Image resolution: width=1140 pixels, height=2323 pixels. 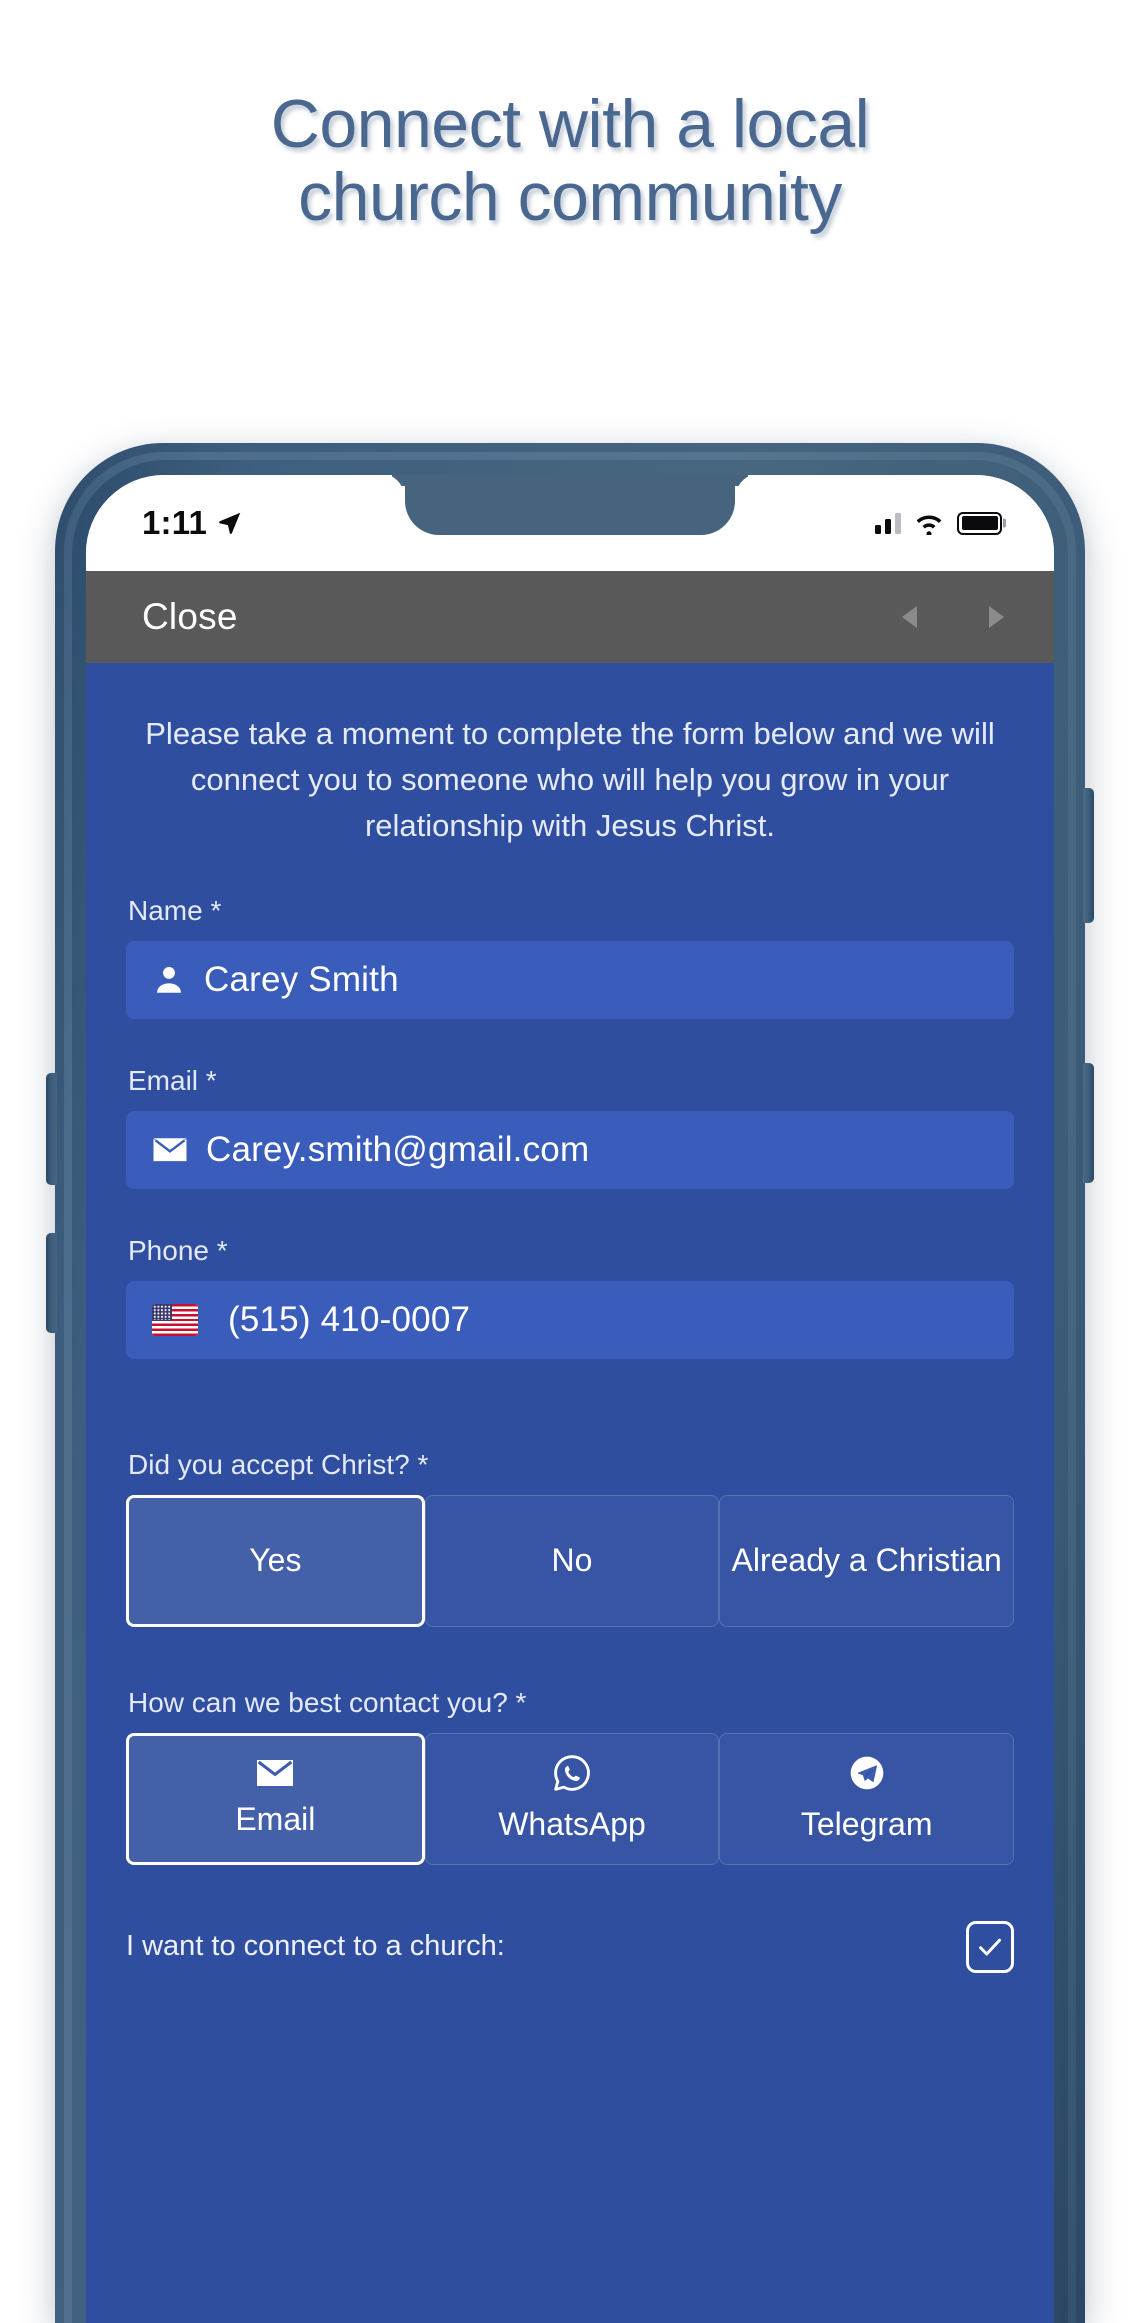 I want to click on name-value: Carey Smith, so click(x=301, y=979).